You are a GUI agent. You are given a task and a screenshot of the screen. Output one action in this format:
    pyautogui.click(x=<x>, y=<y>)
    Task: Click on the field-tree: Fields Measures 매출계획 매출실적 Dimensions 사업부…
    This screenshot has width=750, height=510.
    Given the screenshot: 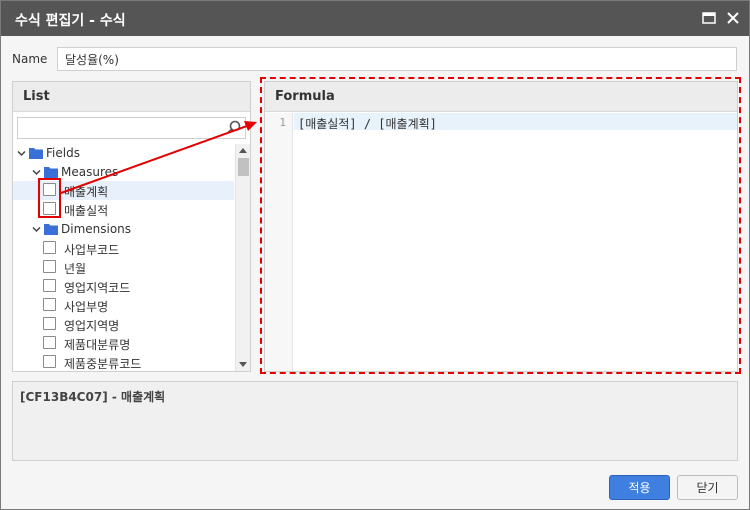 What is the action you would take?
    pyautogui.click(x=123, y=257)
    